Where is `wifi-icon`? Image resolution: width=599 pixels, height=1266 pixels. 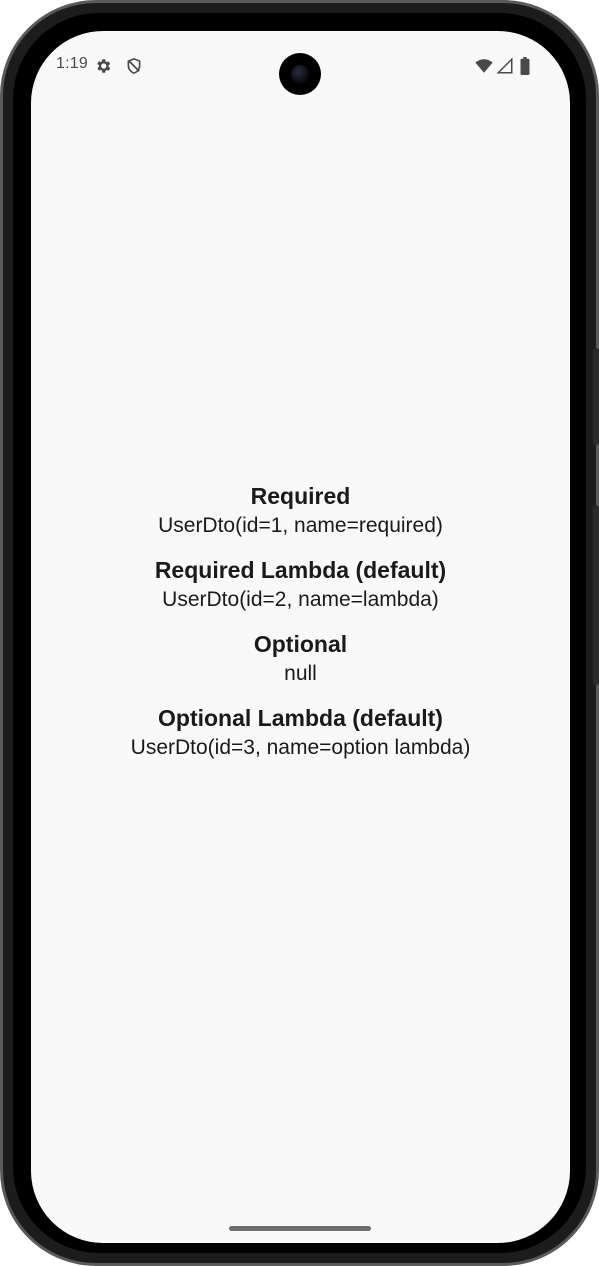
wifi-icon is located at coordinates (484, 66).